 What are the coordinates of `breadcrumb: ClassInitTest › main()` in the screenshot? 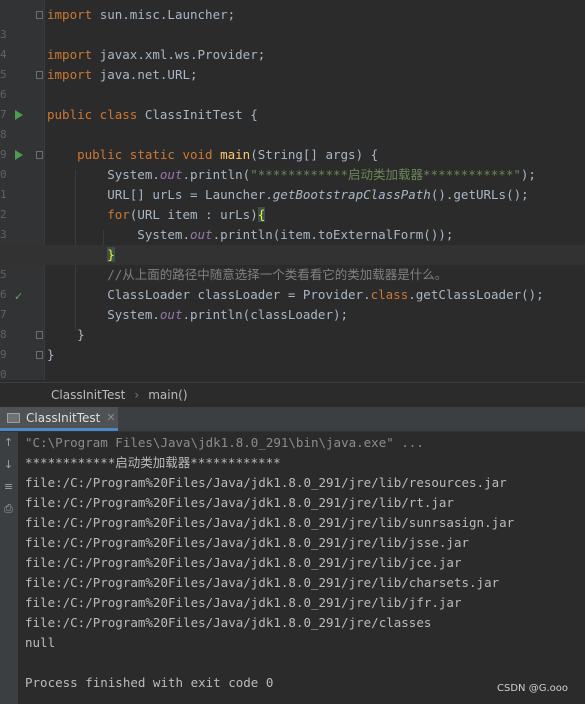 It's located at (292, 394).